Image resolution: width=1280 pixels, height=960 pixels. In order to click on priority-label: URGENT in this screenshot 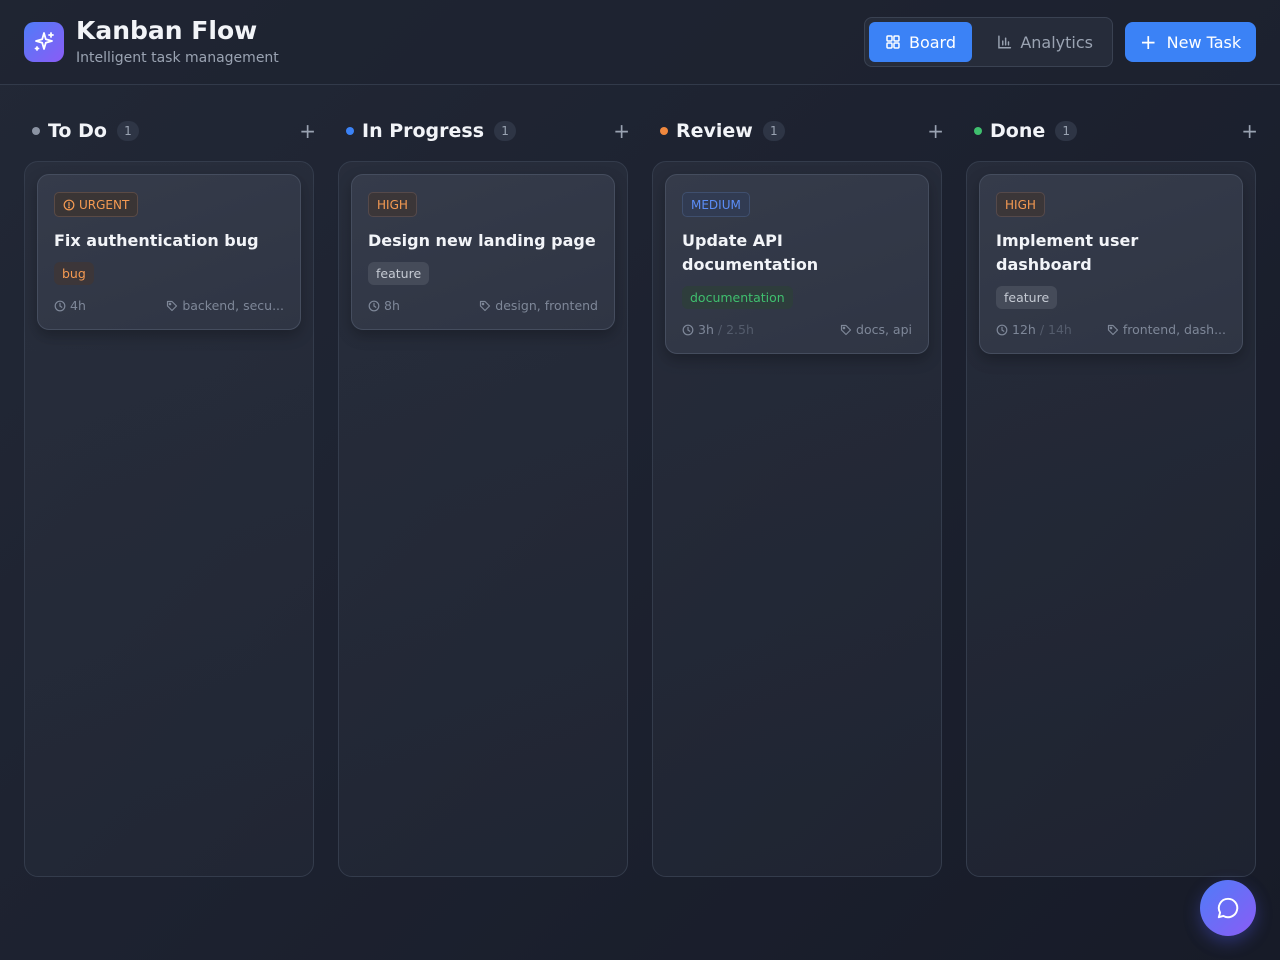, I will do `click(104, 204)`.